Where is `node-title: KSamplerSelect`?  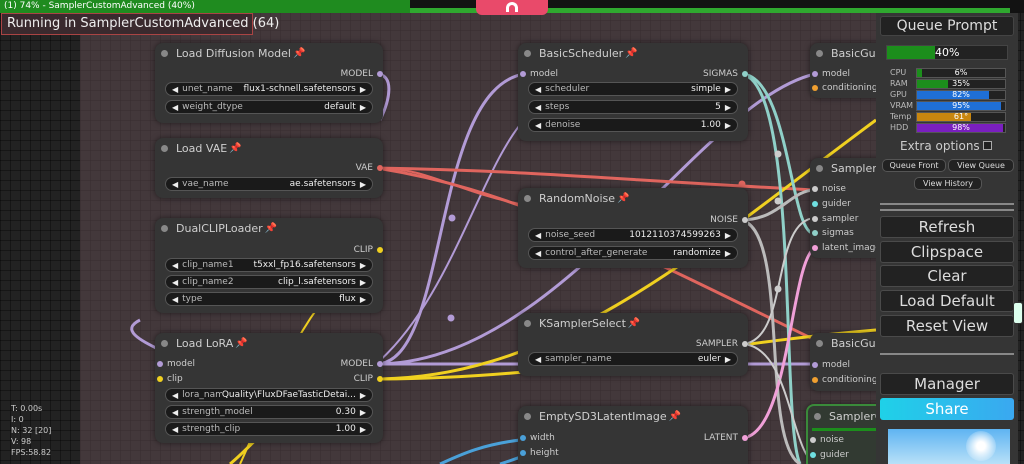
node-title: KSamplerSelect is located at coordinates (582, 323).